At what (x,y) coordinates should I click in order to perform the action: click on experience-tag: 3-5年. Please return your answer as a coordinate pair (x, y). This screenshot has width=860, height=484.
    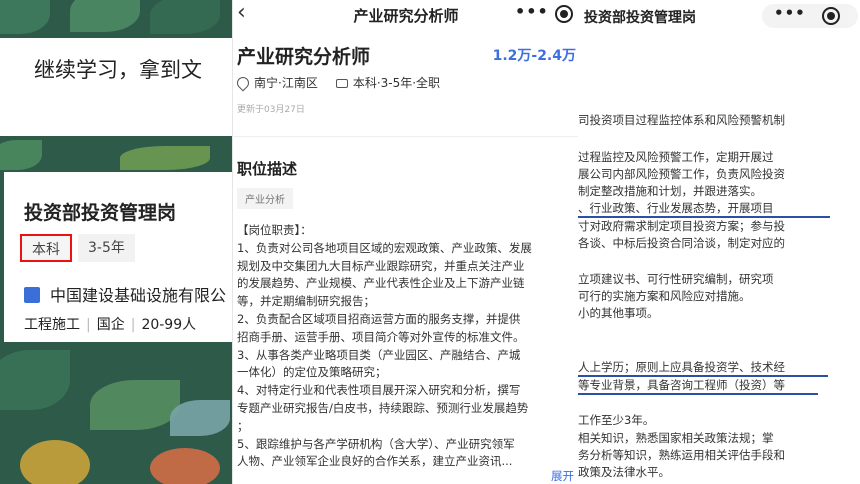
    Looking at the image, I should click on (106, 248).